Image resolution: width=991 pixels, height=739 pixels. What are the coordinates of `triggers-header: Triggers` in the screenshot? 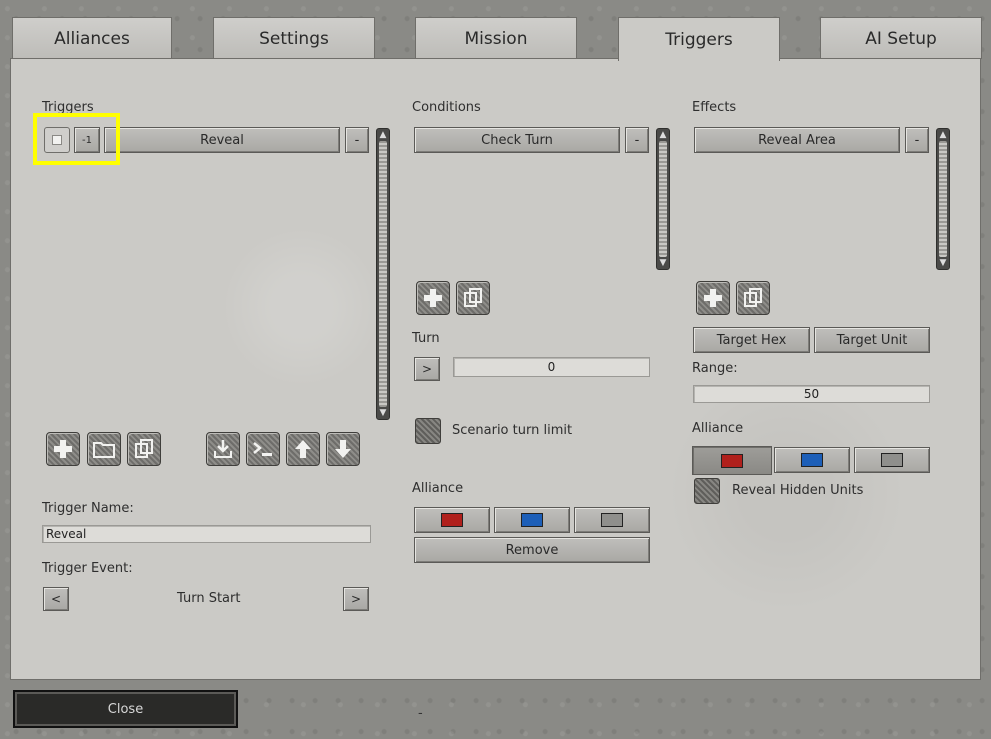 It's located at (68, 107).